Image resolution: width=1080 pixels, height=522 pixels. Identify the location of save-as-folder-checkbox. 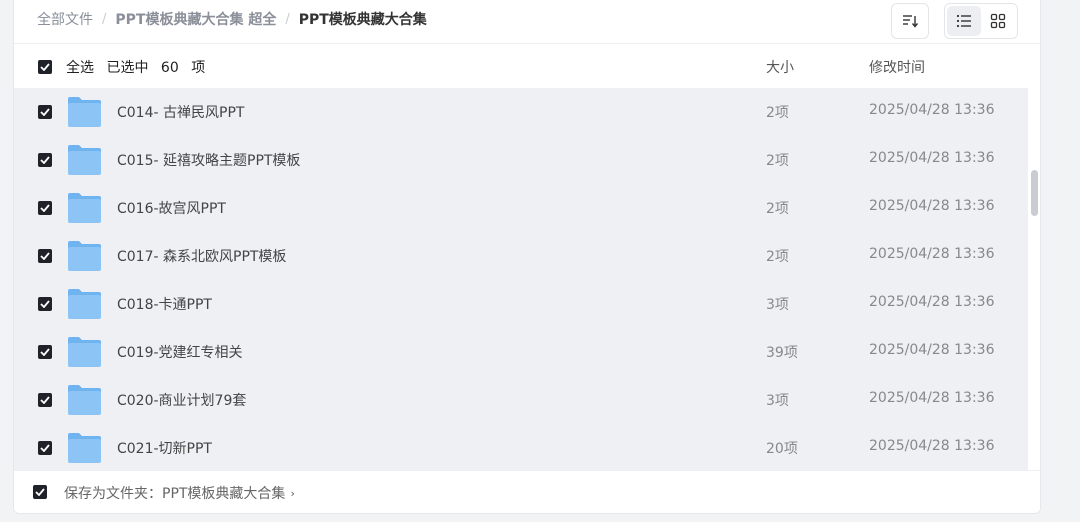
(40, 492).